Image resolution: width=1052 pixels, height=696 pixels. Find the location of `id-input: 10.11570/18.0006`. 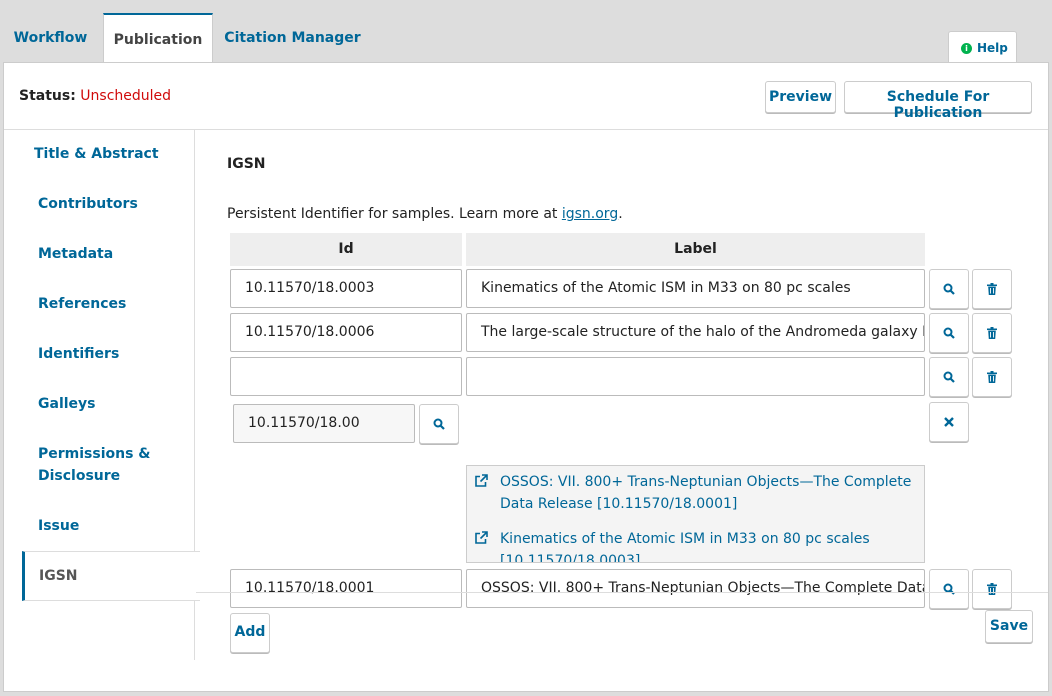

id-input: 10.11570/18.0006 is located at coordinates (346, 332).